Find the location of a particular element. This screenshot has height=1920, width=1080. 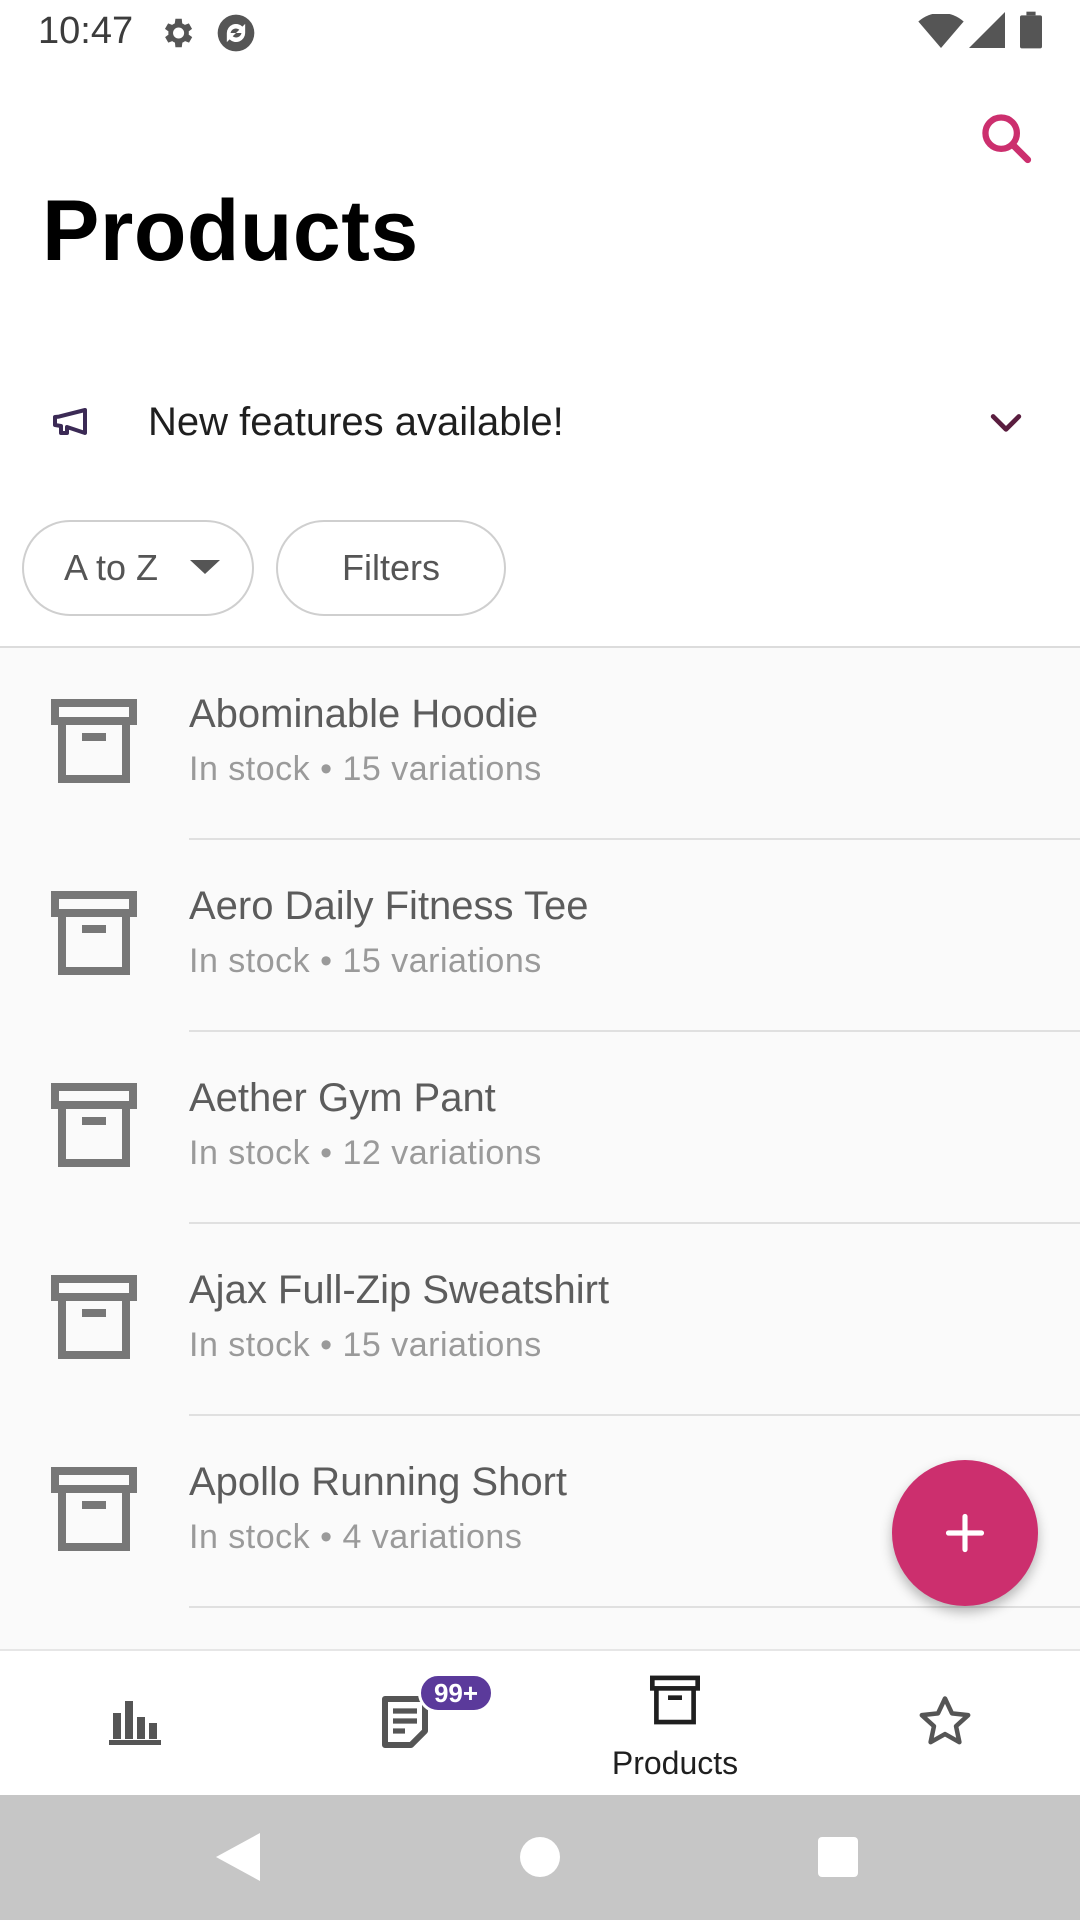

bar-chart-icon is located at coordinates (135, 1723).